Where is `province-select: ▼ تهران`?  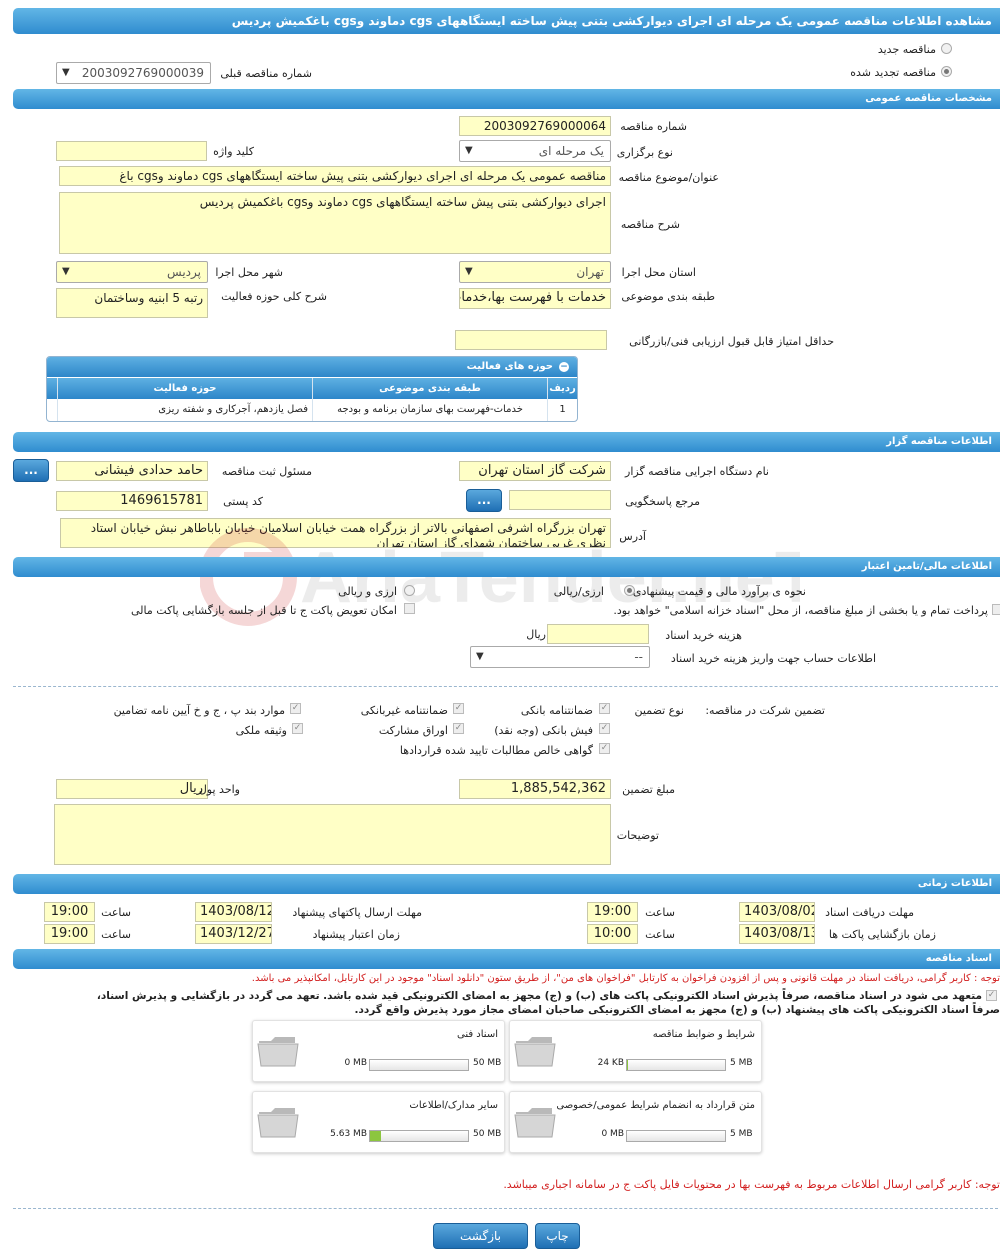 province-select: ▼ تهران is located at coordinates (535, 272).